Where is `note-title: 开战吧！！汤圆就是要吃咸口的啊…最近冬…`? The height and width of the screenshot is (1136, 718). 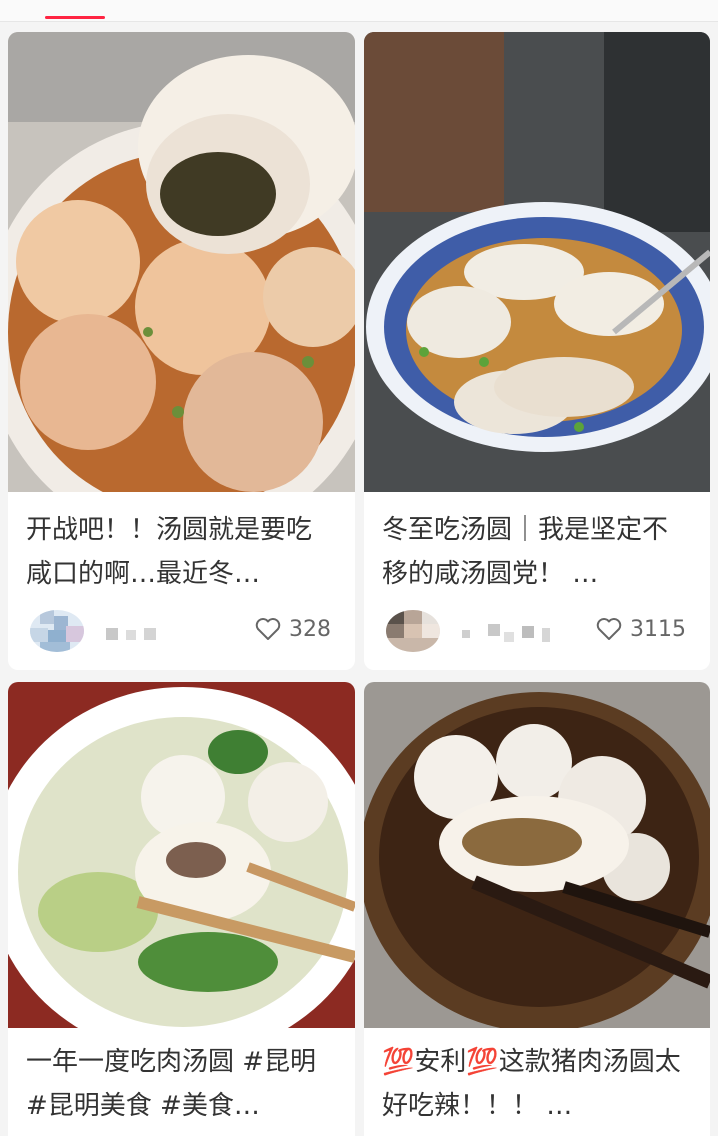
note-title: 开战吧！！汤圆就是要吃咸口的啊…最近冬… is located at coordinates (181, 552).